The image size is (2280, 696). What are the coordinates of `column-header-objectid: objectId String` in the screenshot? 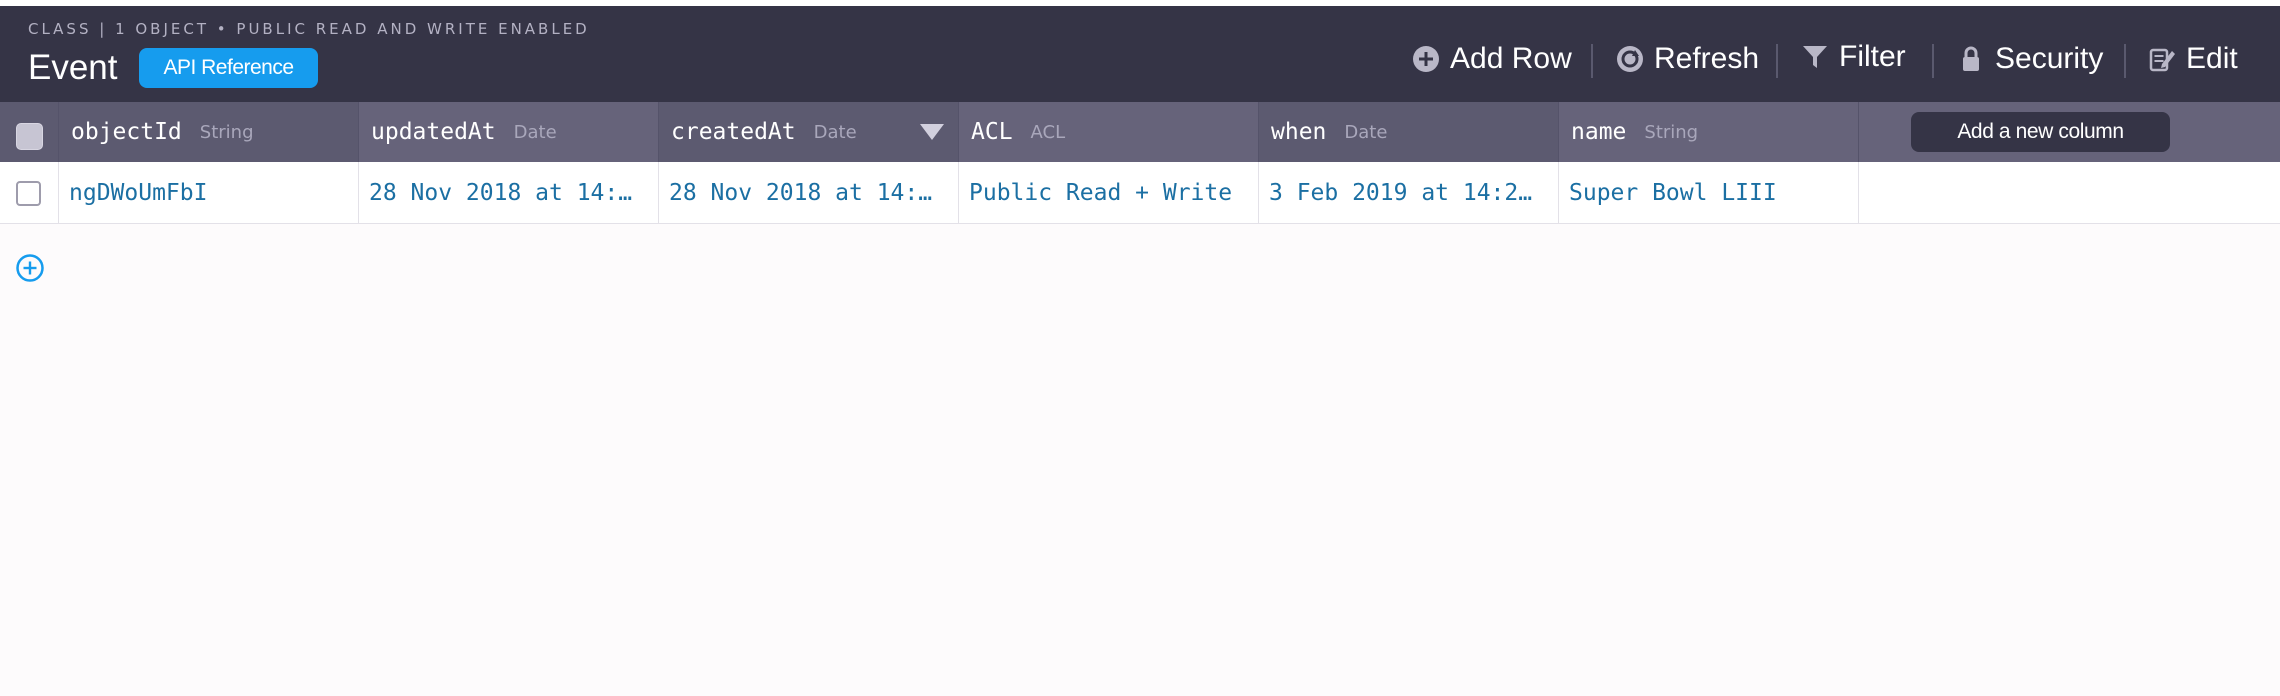 It's located at (209, 132).